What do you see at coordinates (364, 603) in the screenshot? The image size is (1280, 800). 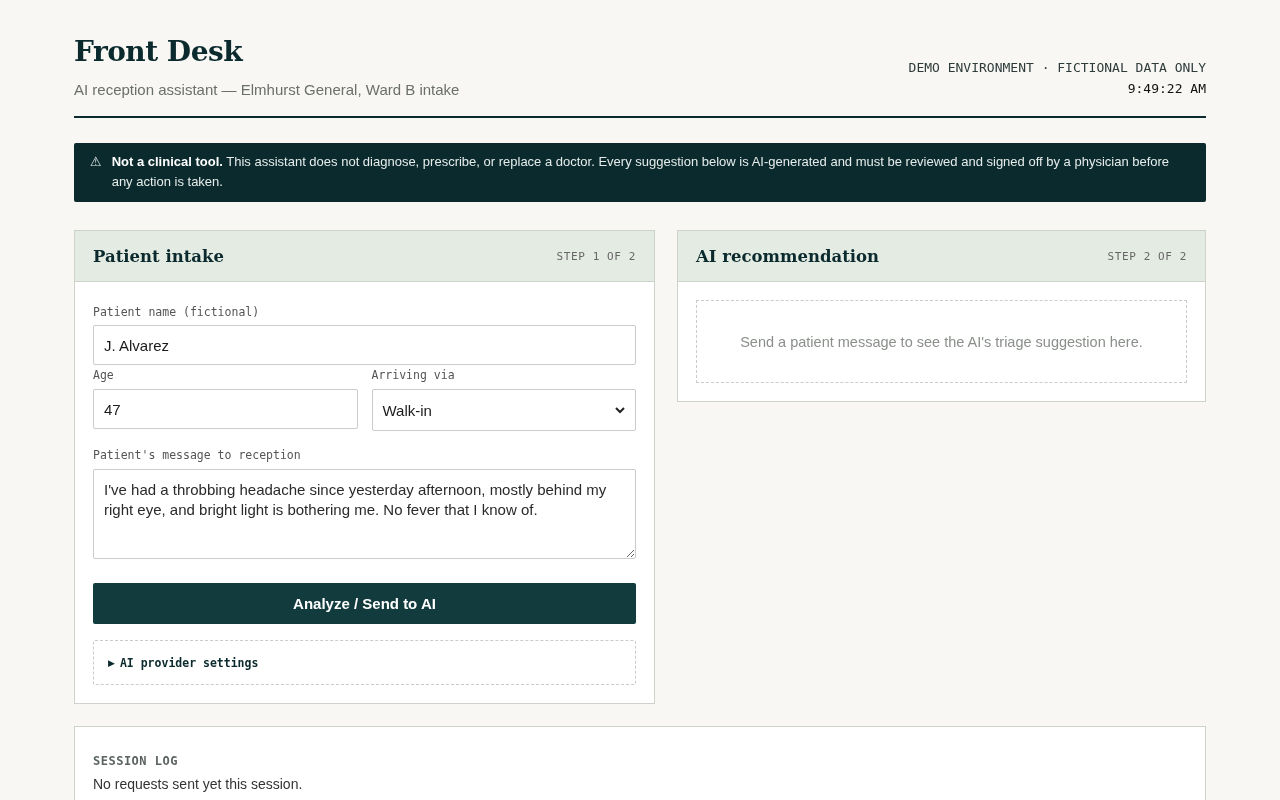 I see `analyze-button: Analyze / Send to AI` at bounding box center [364, 603].